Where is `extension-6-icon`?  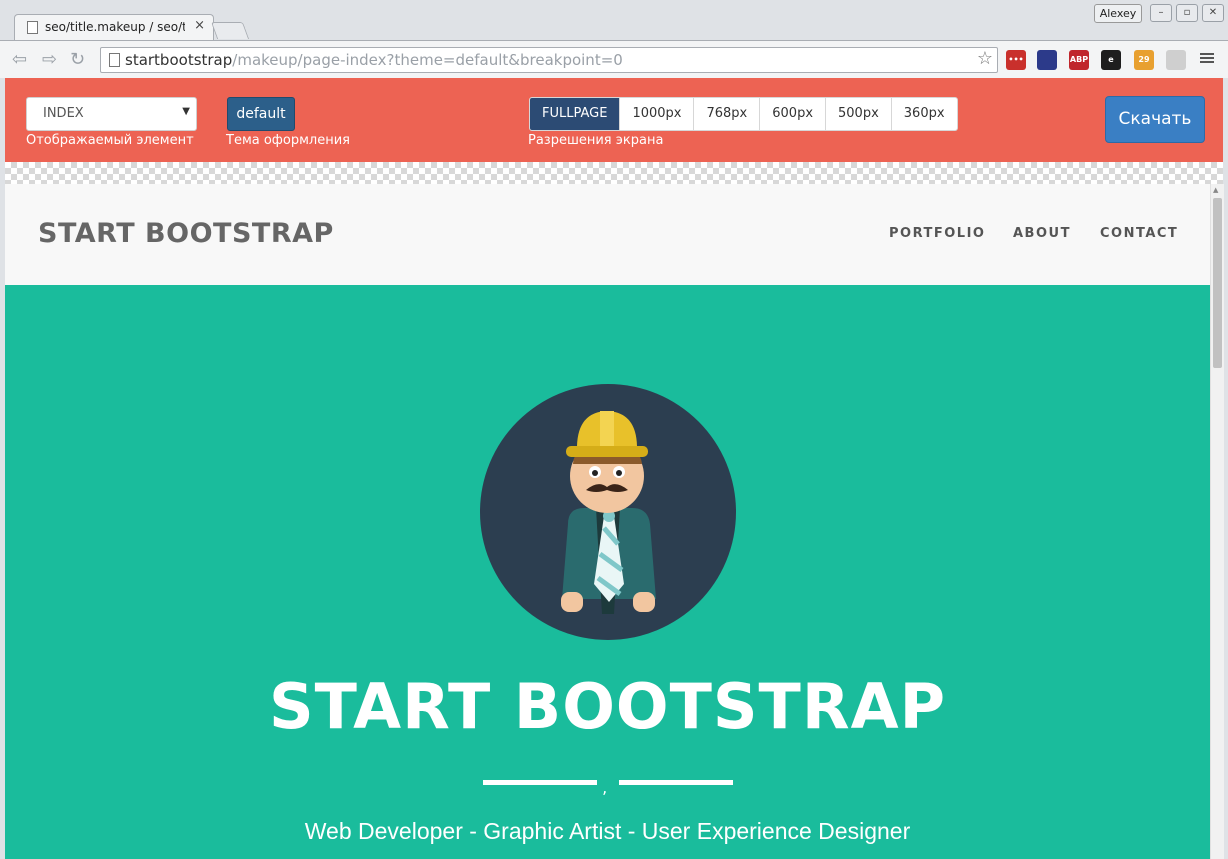
extension-6-icon is located at coordinates (1176, 60).